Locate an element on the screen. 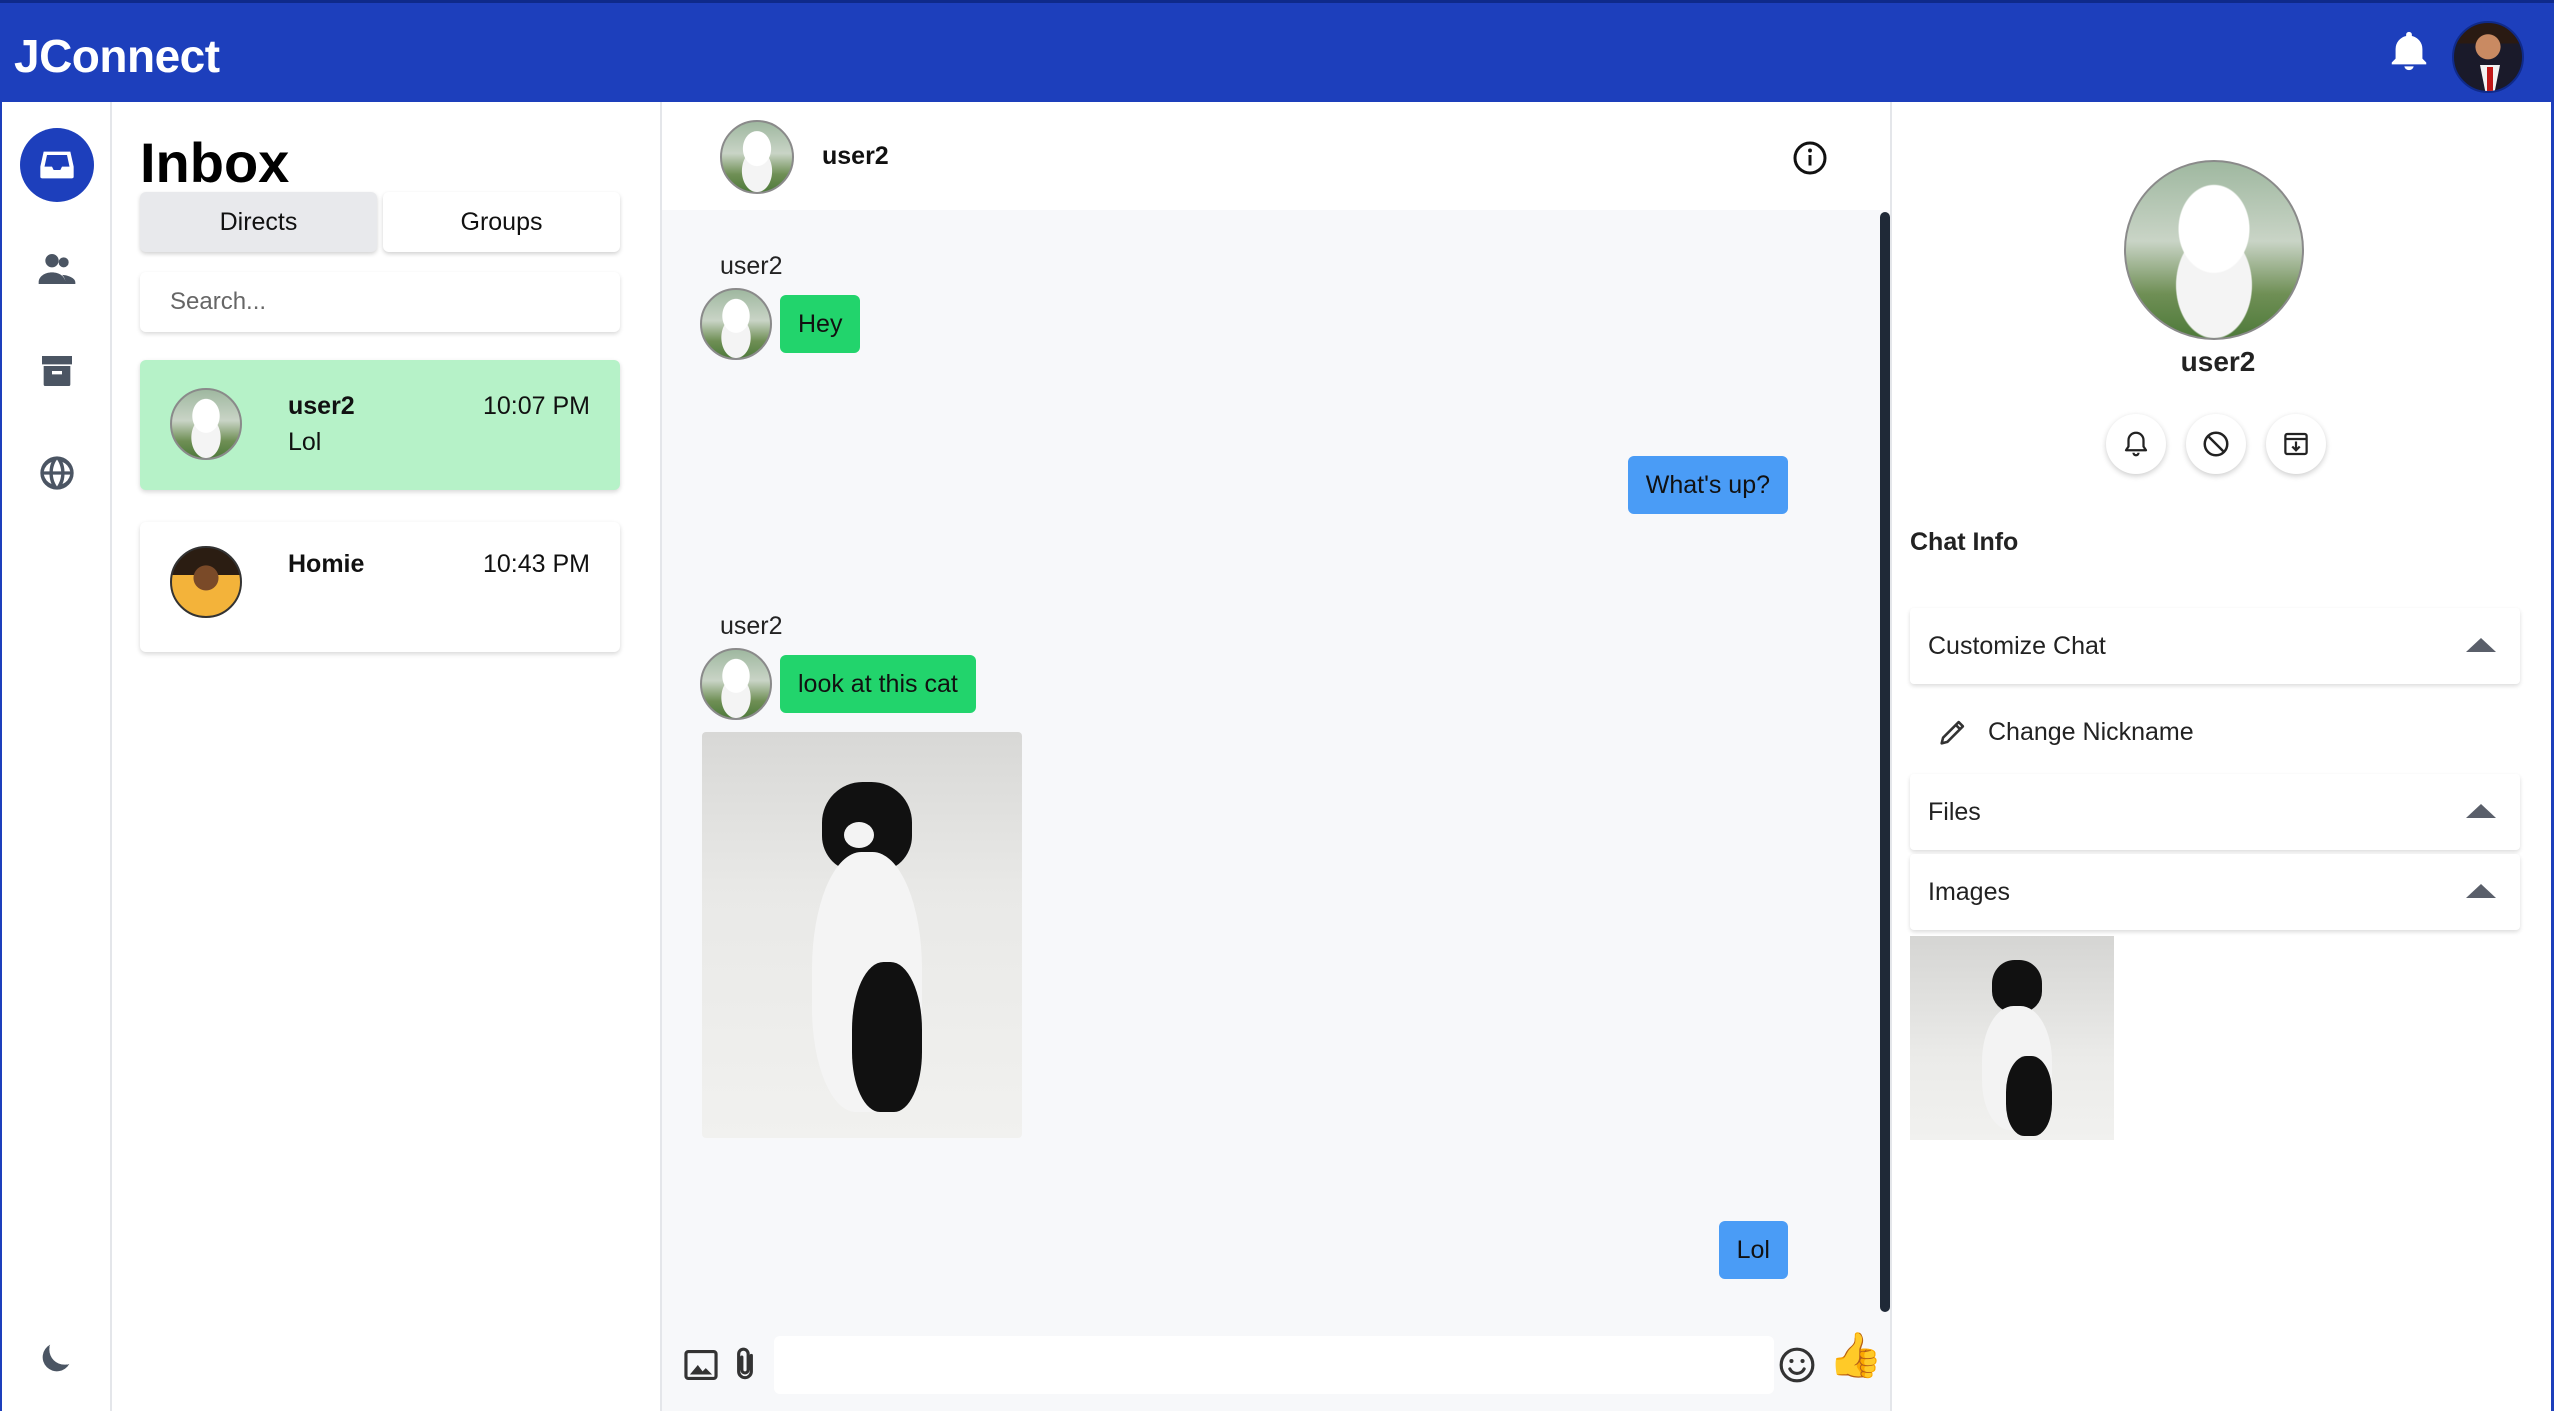 The width and height of the screenshot is (2554, 1411). message-image is located at coordinates (862, 935).